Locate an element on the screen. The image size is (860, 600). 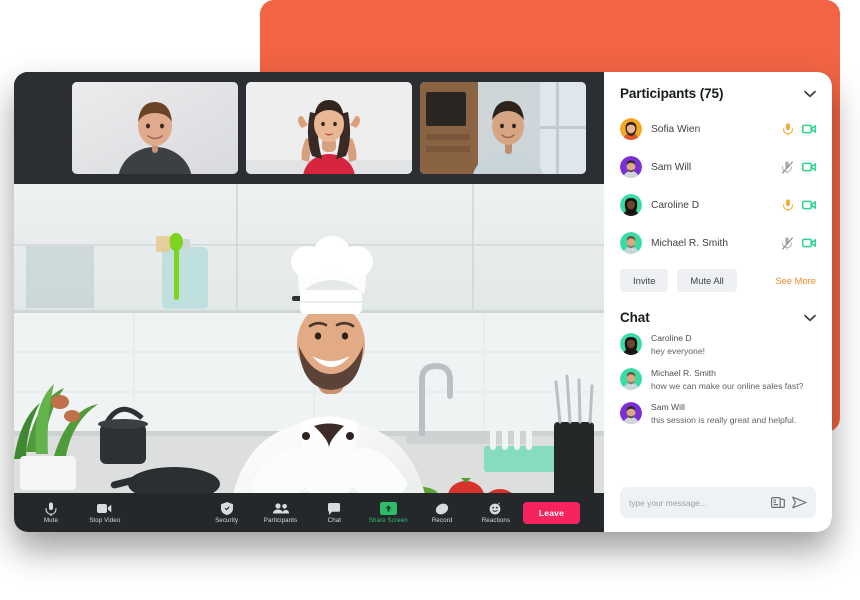
toolbar-button-share-screen: Share Screen is located at coordinates (388, 513).